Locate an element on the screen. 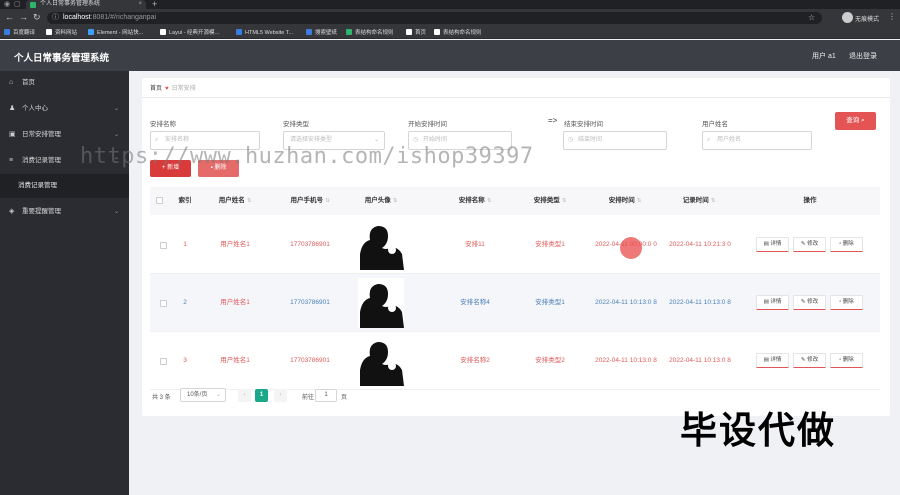 The image size is (900, 495). sidebar-item-home: ⌂ 首页 is located at coordinates (64, 83).